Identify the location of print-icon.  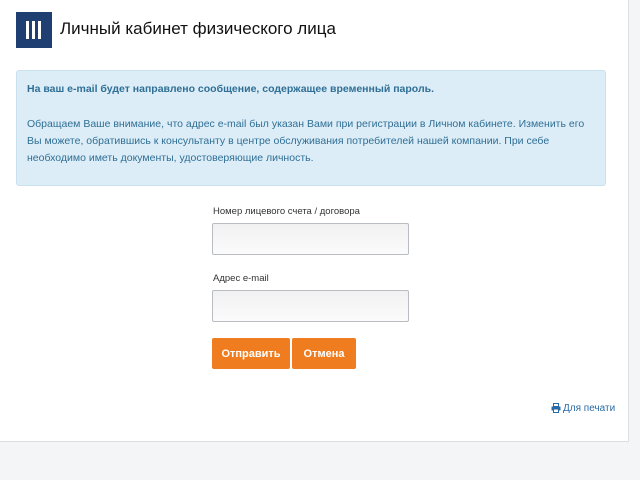
(556, 409).